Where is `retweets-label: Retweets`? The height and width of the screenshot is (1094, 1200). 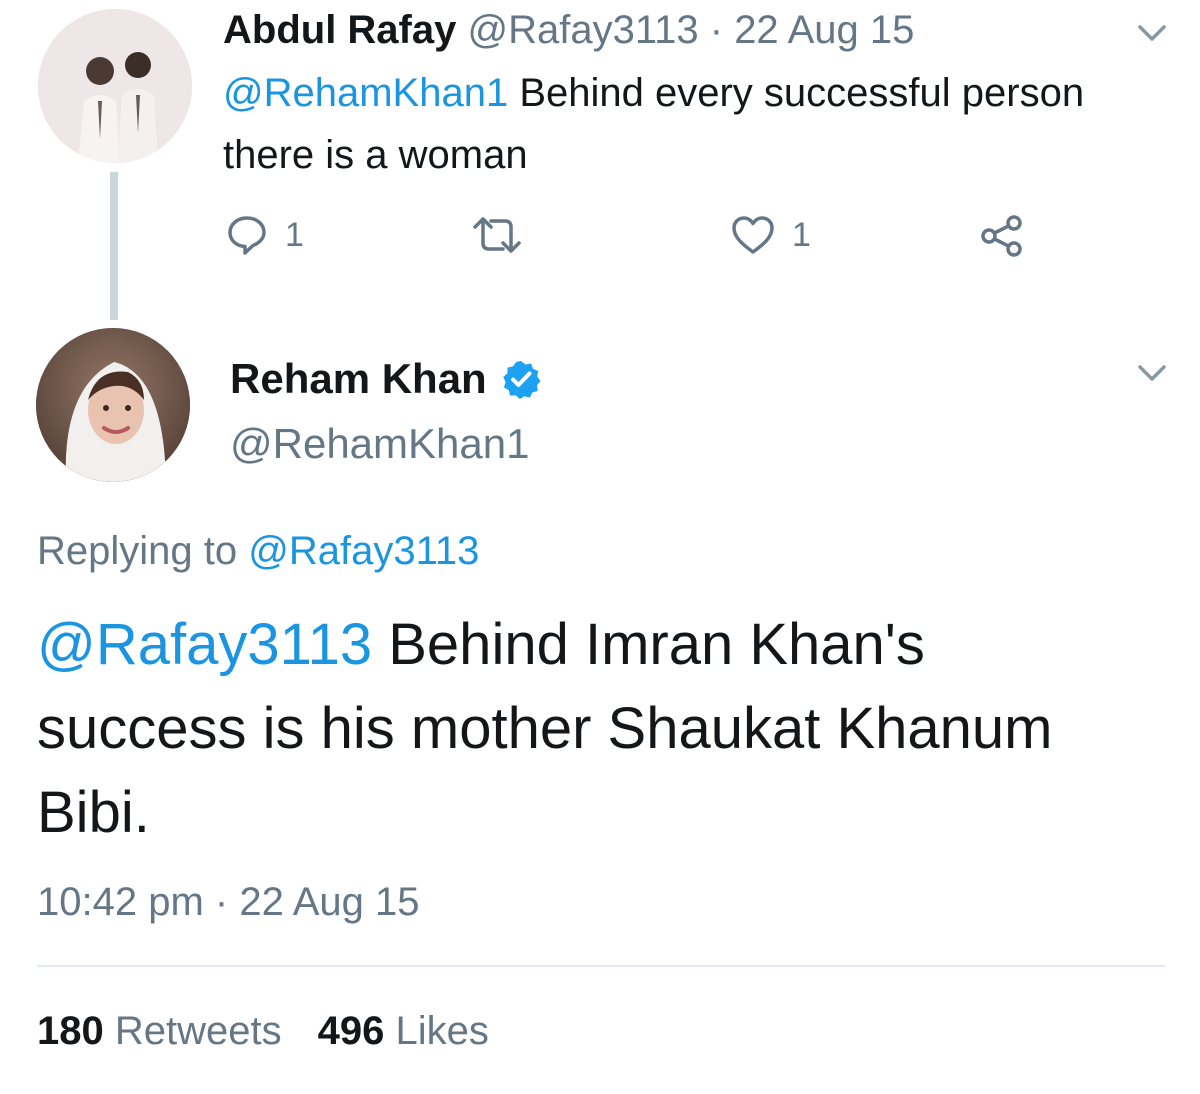
retweets-label: Retweets is located at coordinates (192, 1031).